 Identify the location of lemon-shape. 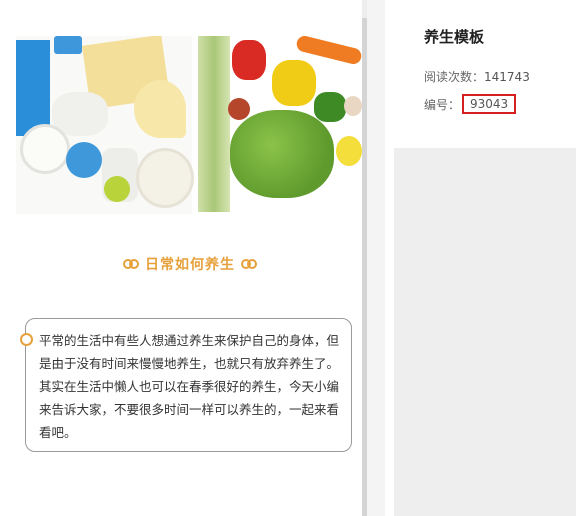
(349, 151).